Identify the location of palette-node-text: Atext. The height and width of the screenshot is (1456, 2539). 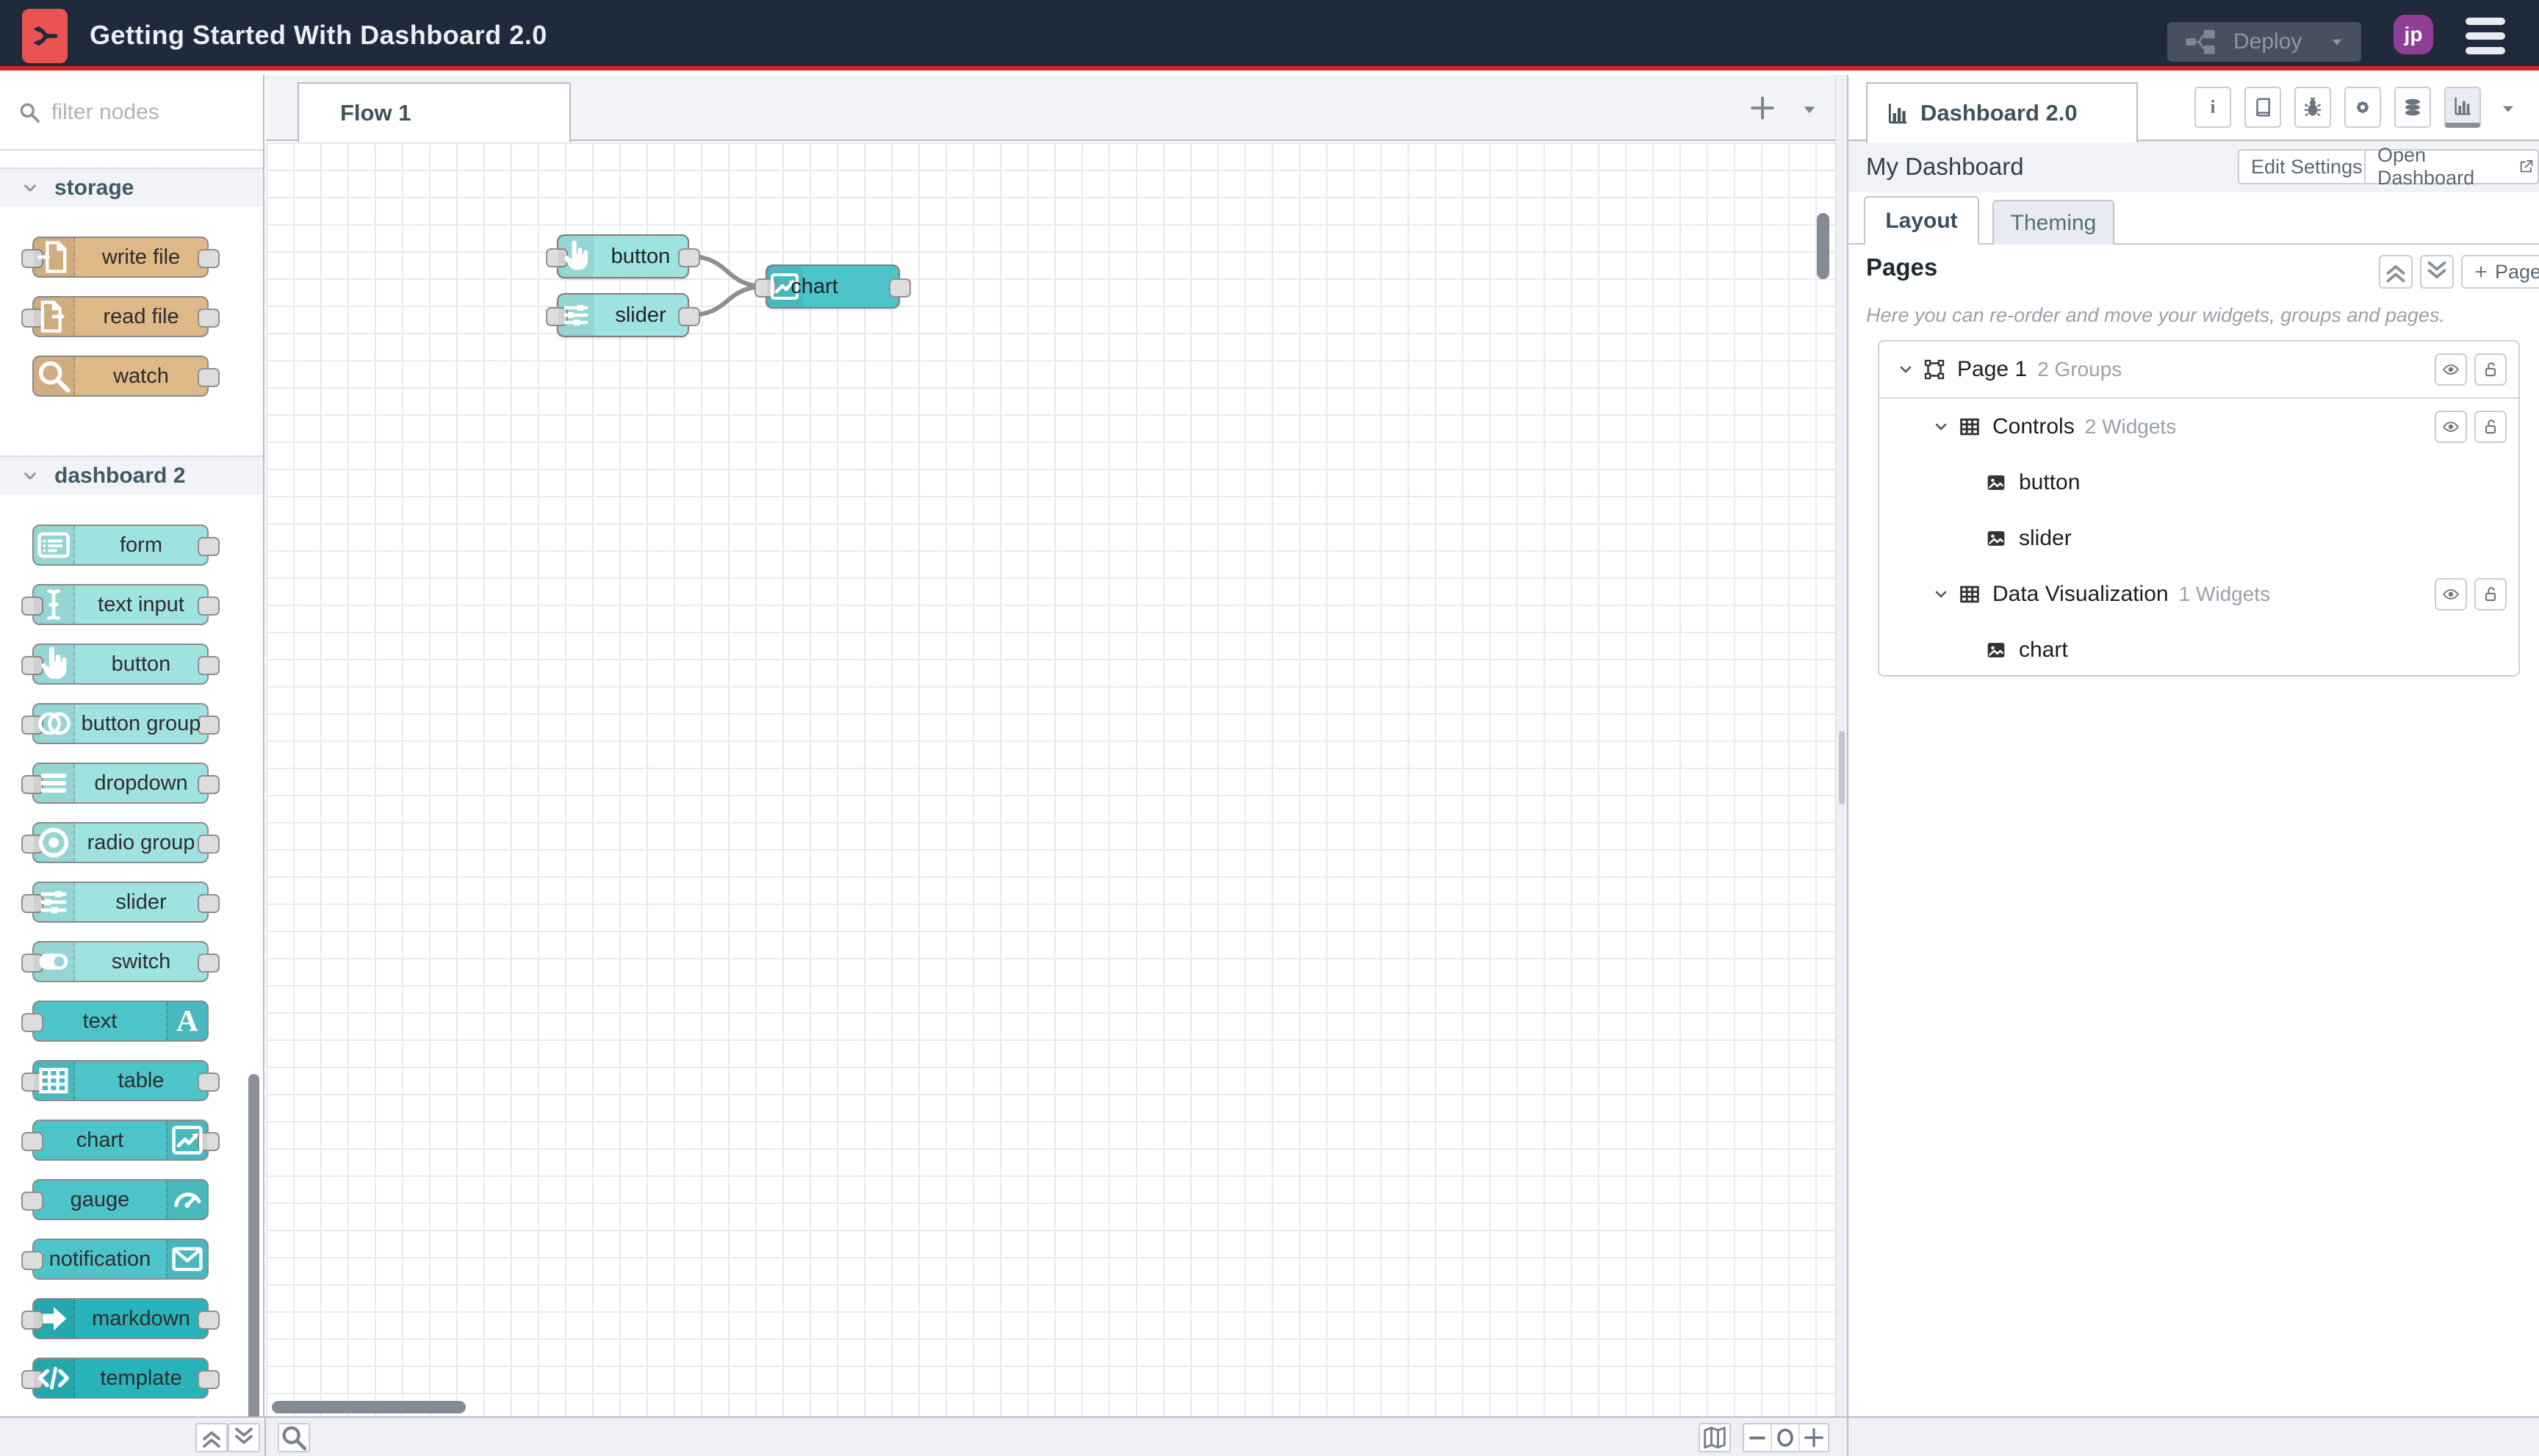
(115, 1021).